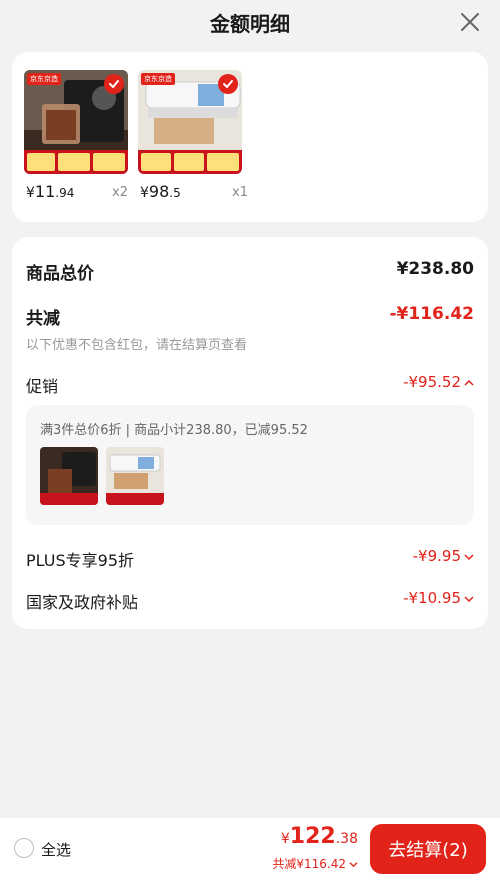 The width and height of the screenshot is (500, 880). What do you see at coordinates (56, 850) in the screenshot?
I see `select-all-label: 全选` at bounding box center [56, 850].